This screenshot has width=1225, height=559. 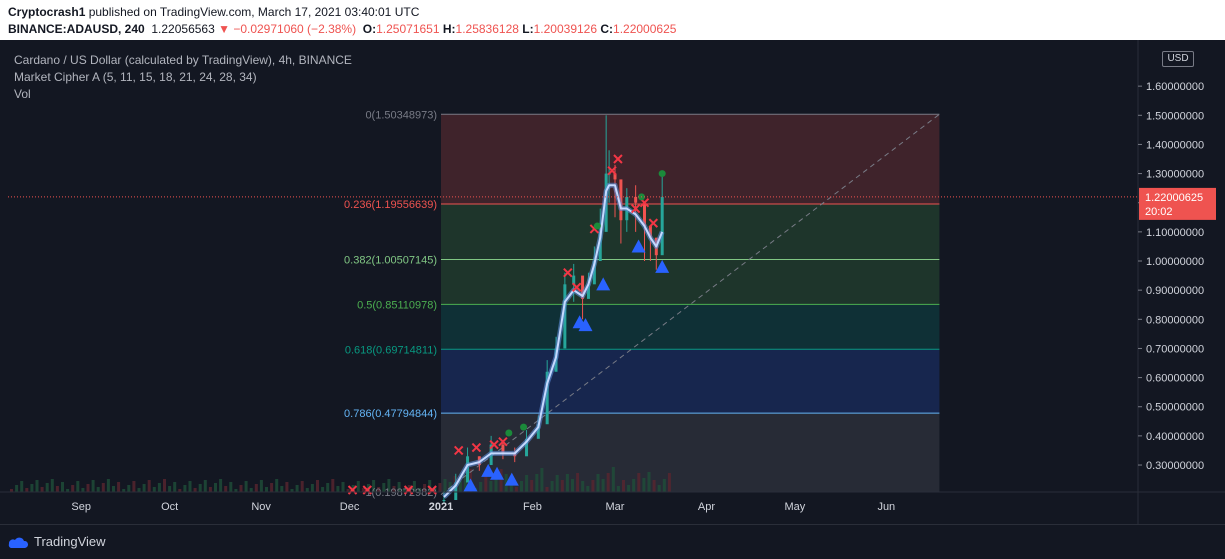 I want to click on author-name: Cryptocrash1, so click(x=46, y=12).